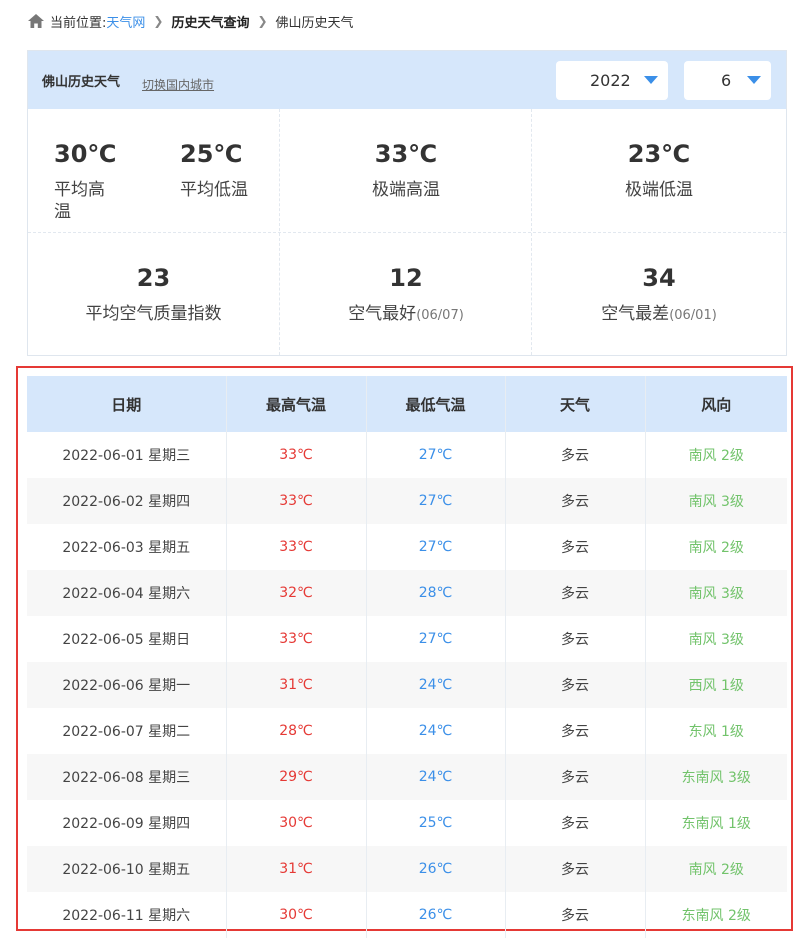 This screenshot has width=803, height=939. What do you see at coordinates (296, 593) in the screenshot?
I see `cell-high-temp: 32℃` at bounding box center [296, 593].